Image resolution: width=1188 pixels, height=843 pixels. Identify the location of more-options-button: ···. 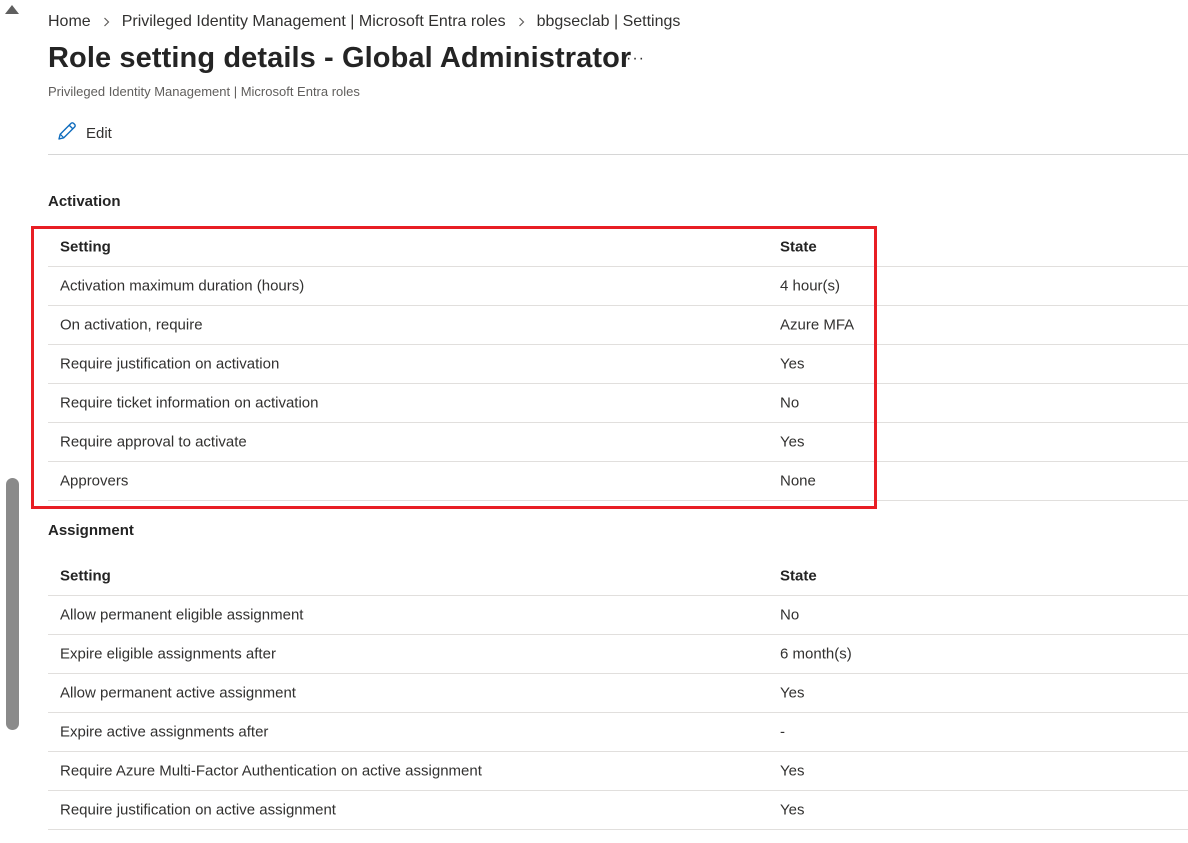
(635, 59).